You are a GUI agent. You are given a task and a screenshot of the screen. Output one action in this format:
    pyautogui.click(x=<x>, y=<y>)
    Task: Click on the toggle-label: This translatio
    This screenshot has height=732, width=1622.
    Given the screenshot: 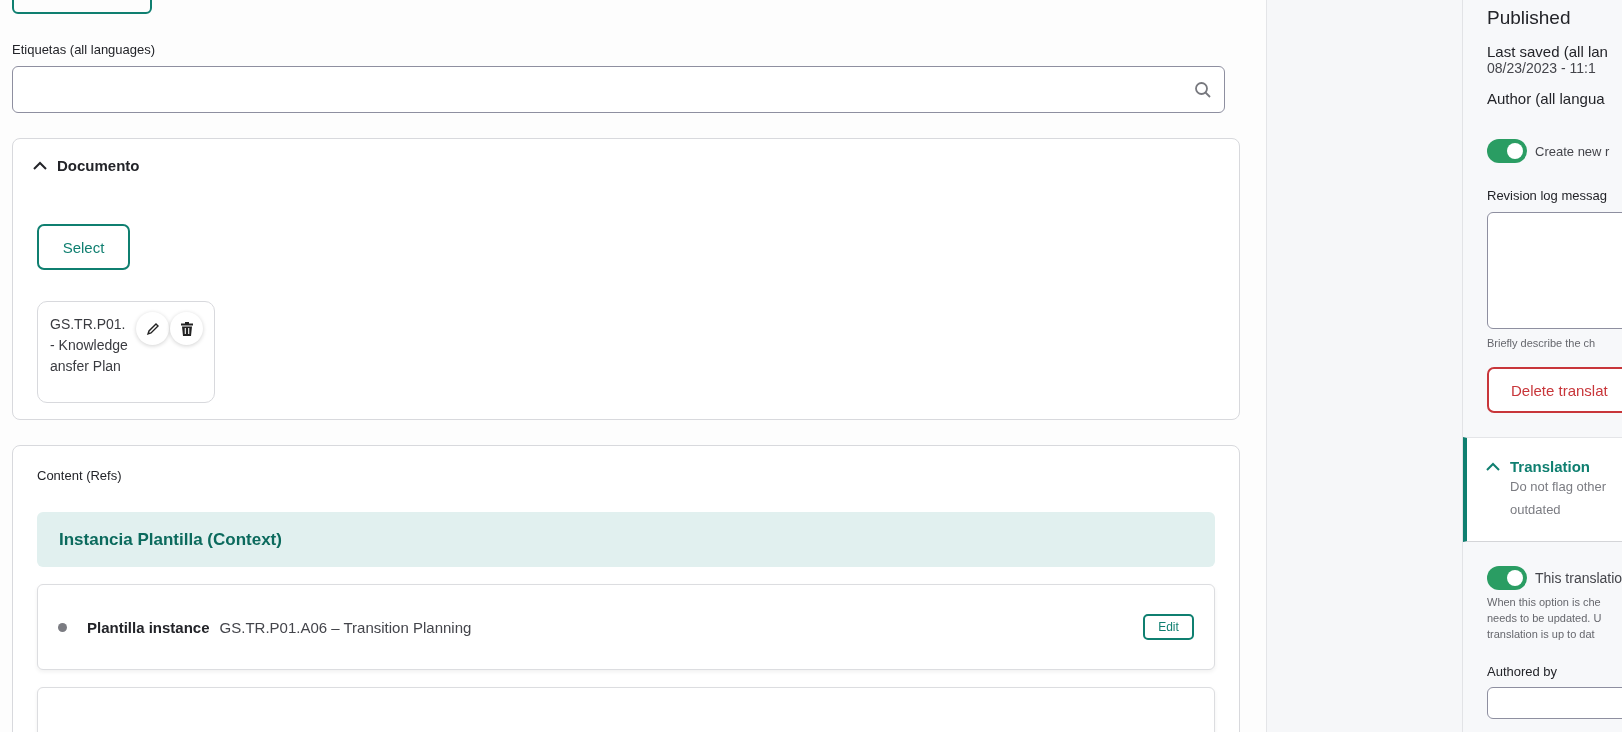 What is the action you would take?
    pyautogui.click(x=1578, y=578)
    